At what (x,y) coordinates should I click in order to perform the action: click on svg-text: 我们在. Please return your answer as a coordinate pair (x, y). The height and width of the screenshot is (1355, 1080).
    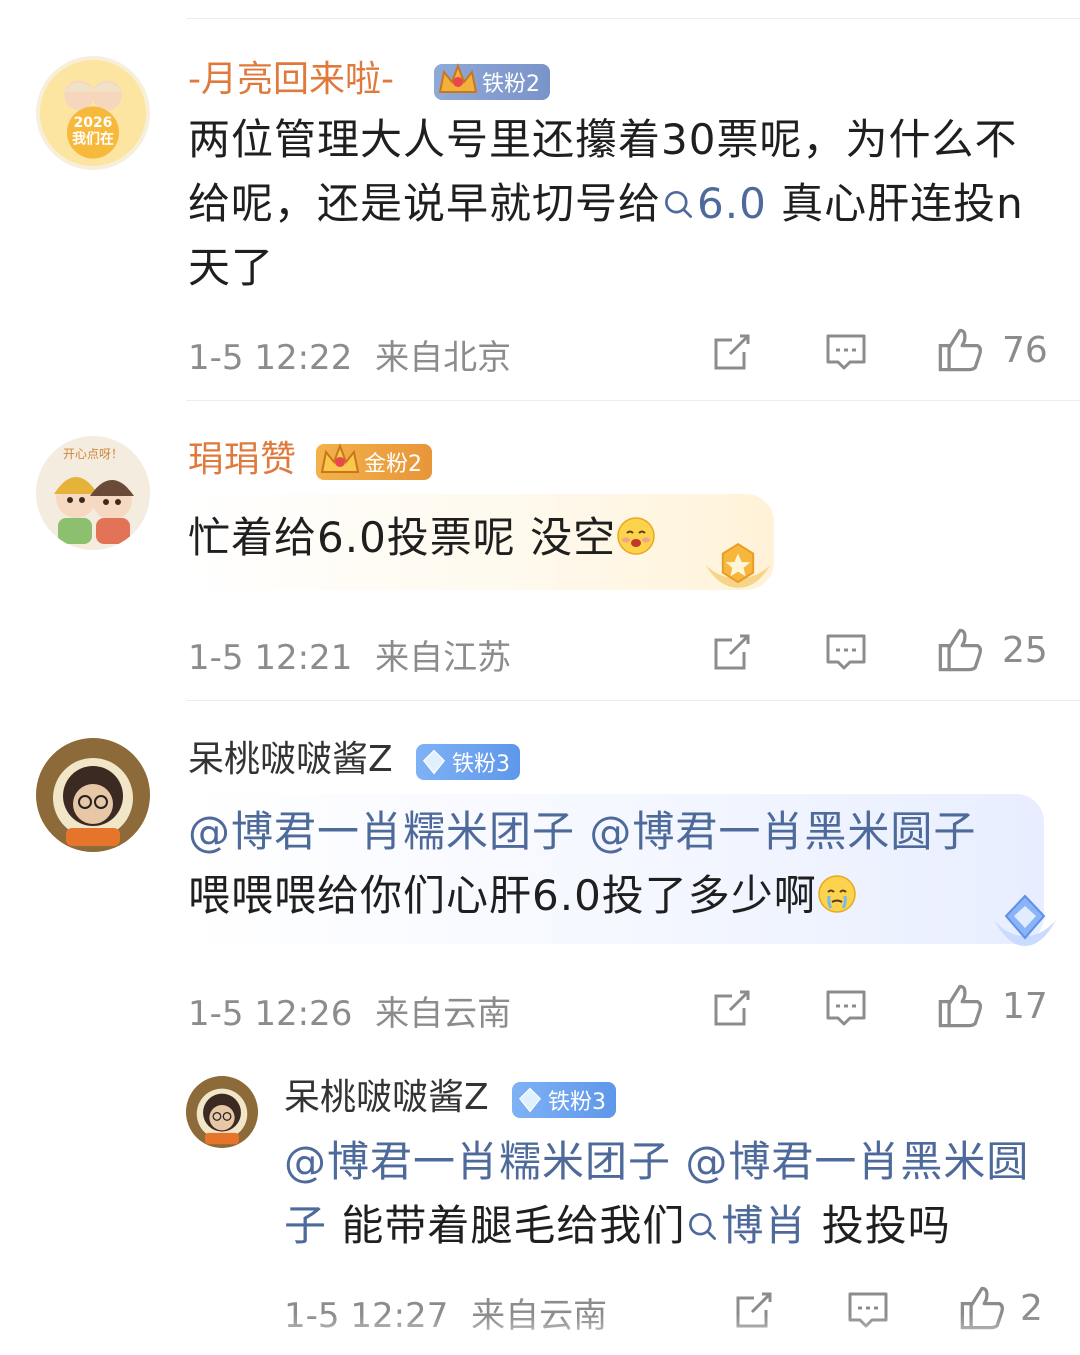
    Looking at the image, I should click on (93, 139).